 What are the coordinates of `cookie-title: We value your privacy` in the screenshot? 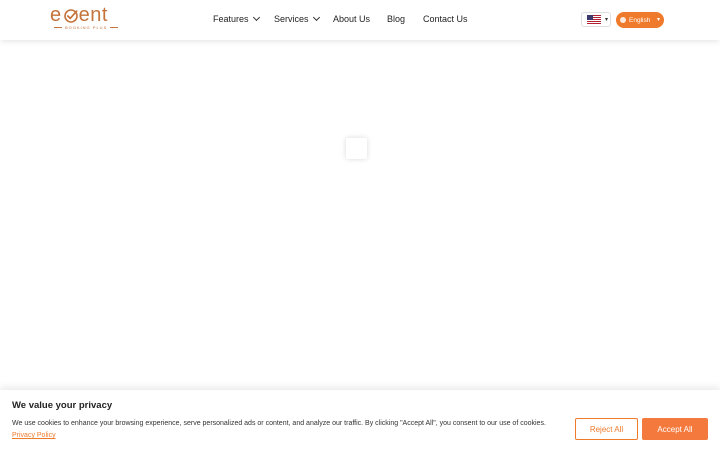 It's located at (62, 405).